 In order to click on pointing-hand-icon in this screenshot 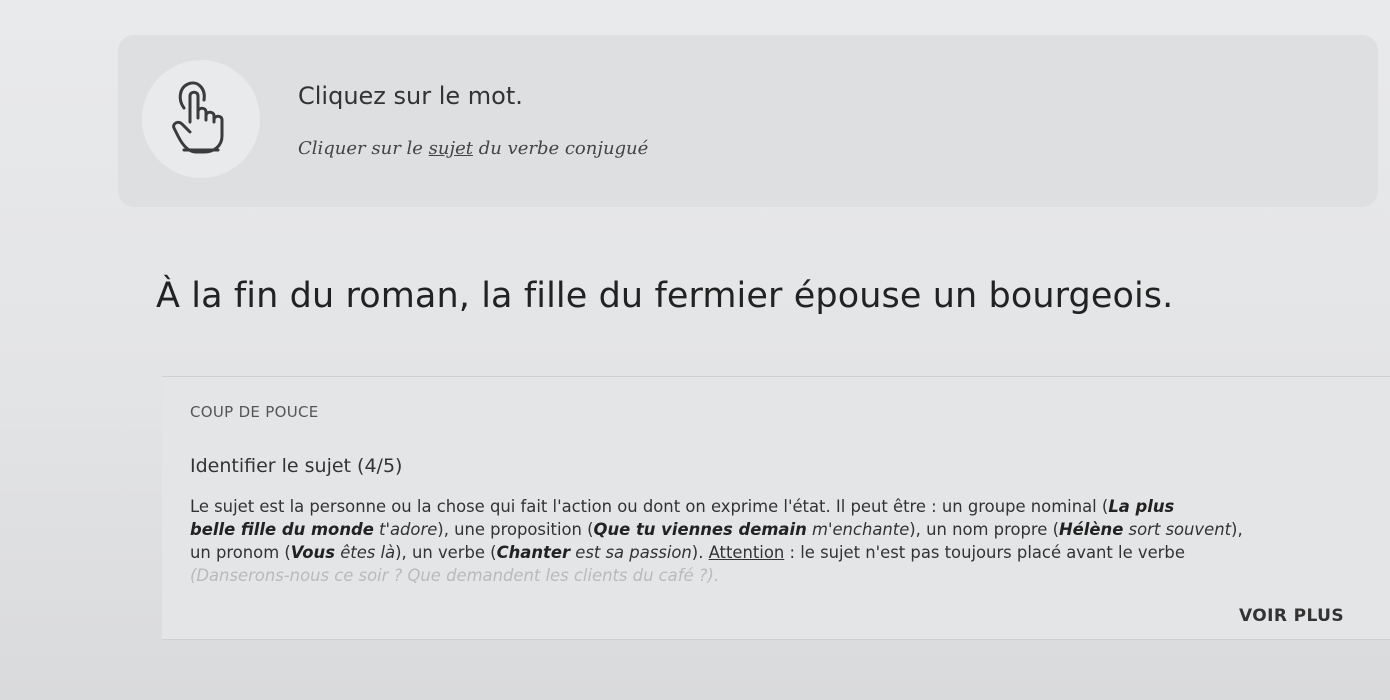, I will do `click(198, 117)`.